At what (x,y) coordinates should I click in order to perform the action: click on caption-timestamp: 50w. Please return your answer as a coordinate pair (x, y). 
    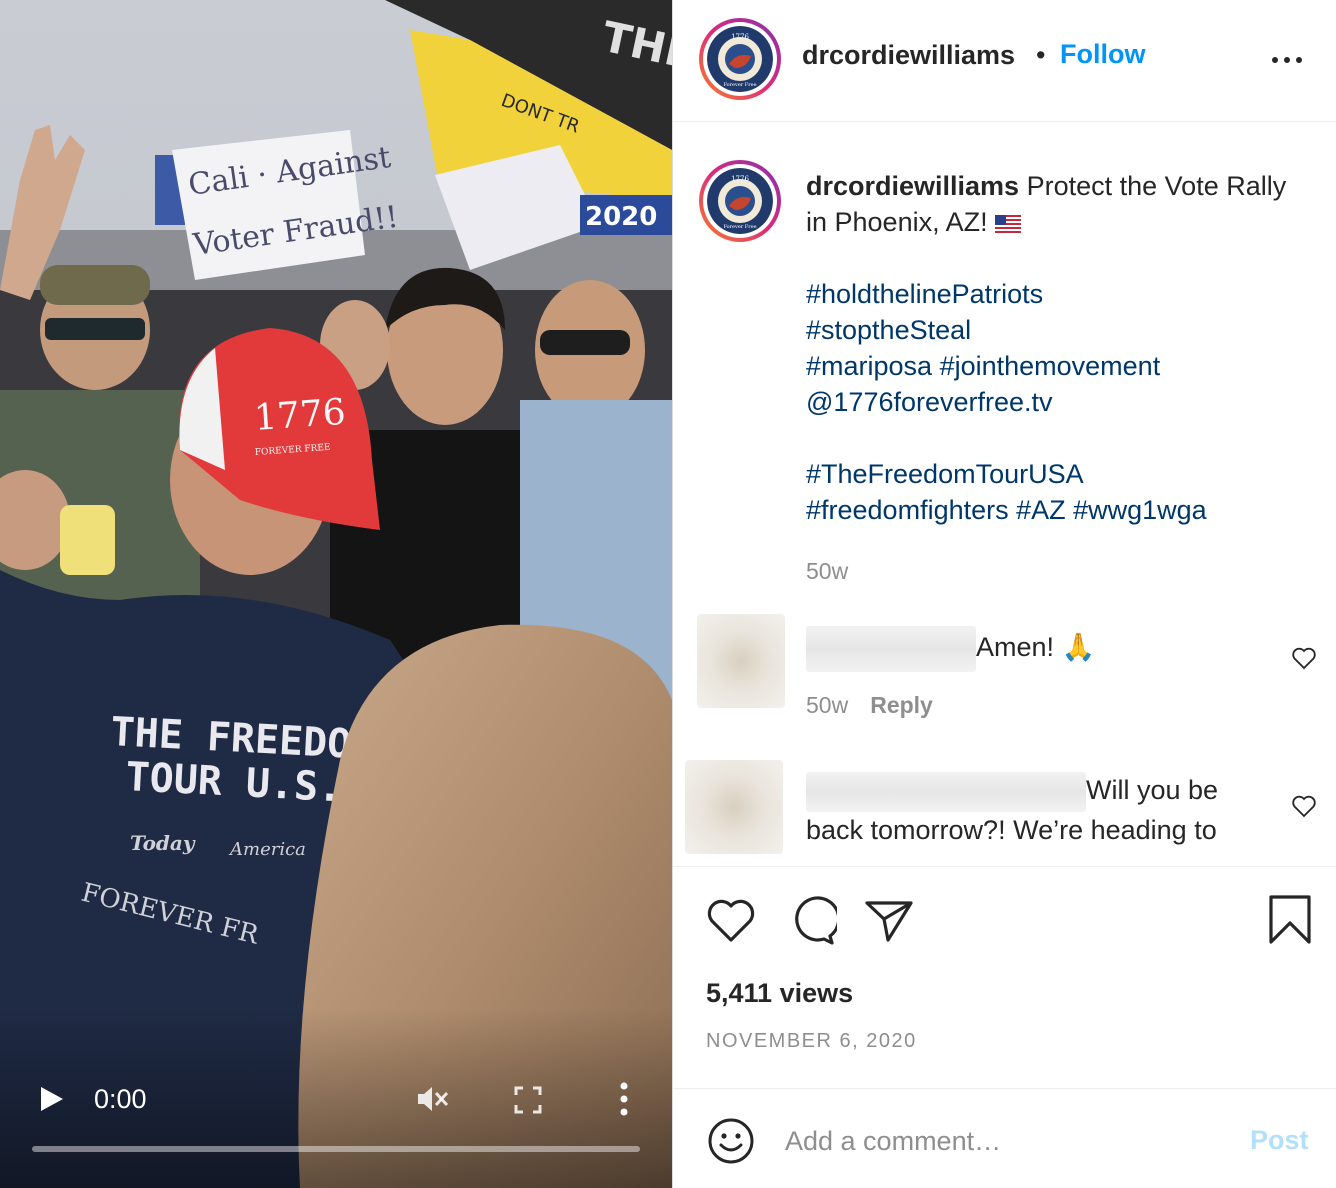
    Looking at the image, I should click on (827, 571).